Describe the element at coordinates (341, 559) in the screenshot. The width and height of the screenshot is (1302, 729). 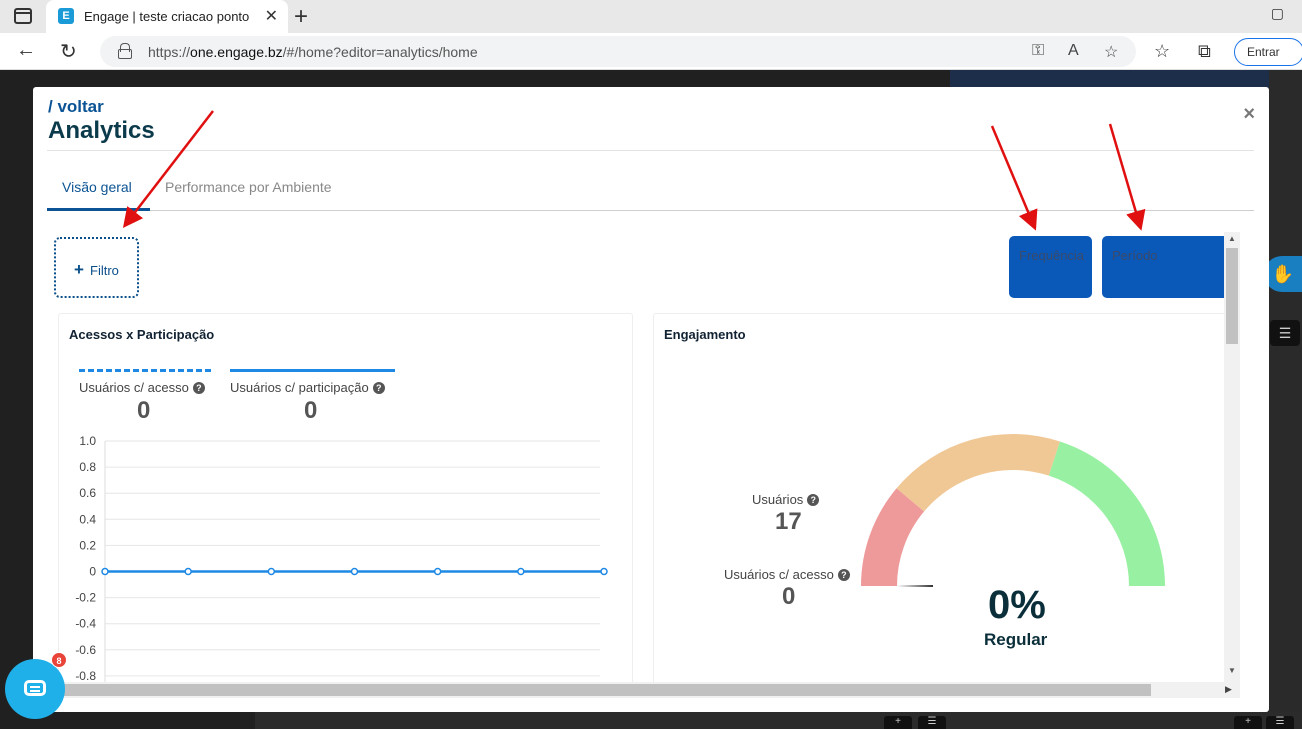
I see `access-line-chart: 1.0 0.8 0.6 0.4 0.2 0 -0.2 -0.4 -0.6 -0.8` at that location.